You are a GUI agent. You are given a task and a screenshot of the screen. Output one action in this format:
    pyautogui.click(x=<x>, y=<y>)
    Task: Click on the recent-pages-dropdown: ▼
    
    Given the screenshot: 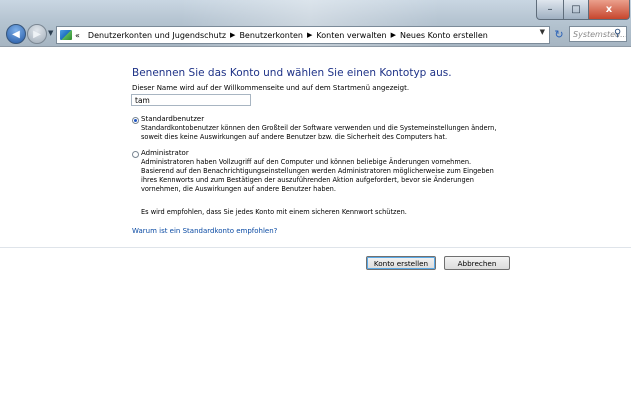 What is the action you would take?
    pyautogui.click(x=50, y=33)
    